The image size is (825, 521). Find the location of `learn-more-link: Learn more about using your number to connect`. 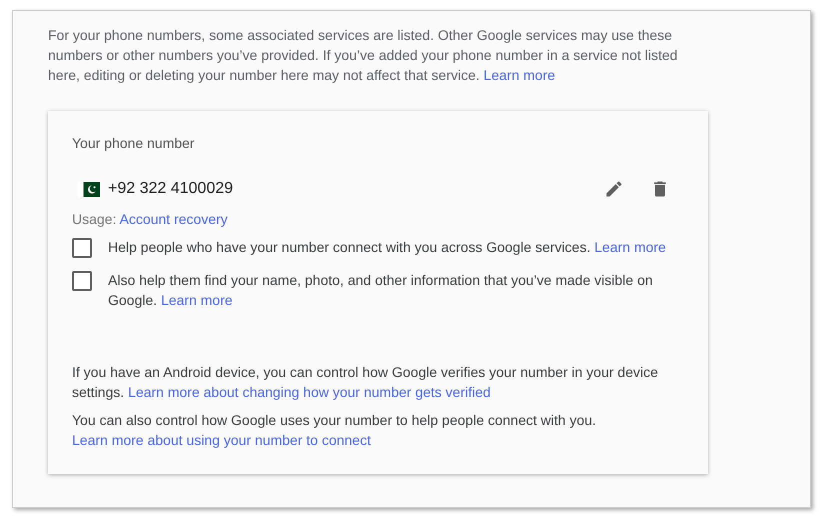

learn-more-link: Learn more about using your number to connect is located at coordinates (221, 440).